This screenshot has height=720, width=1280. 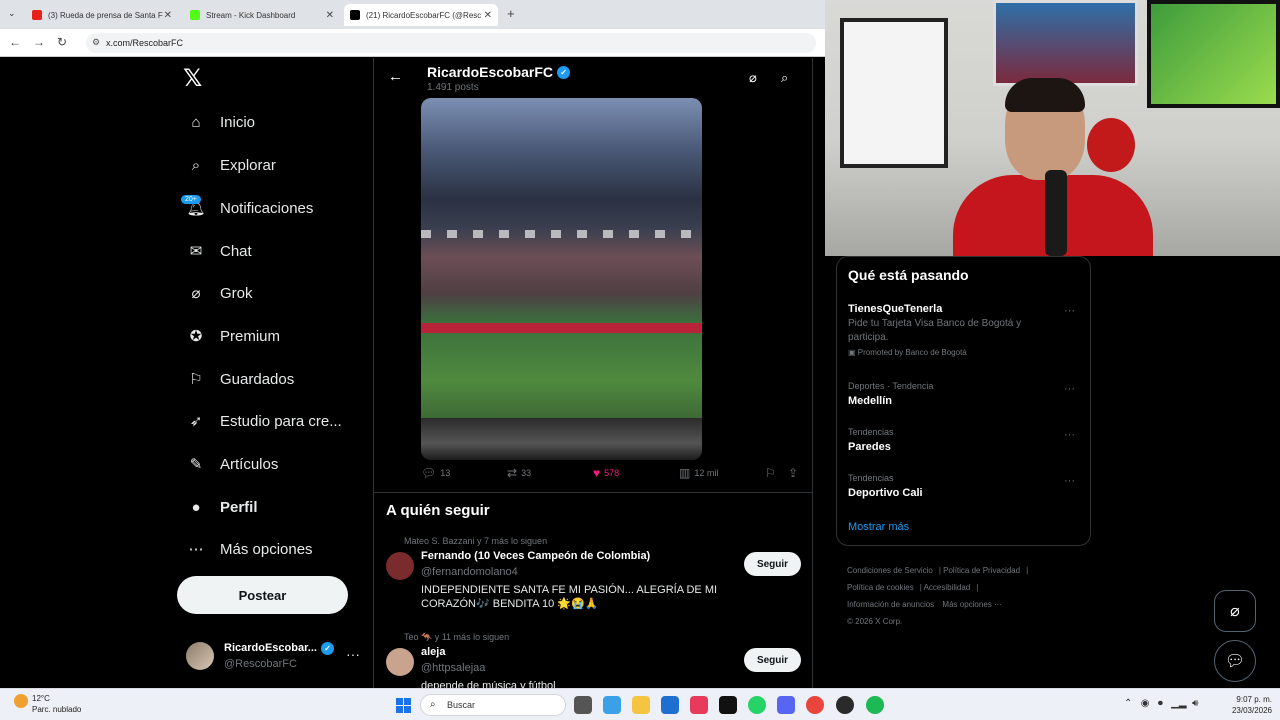 I want to click on suggestion-handle: @httpsalejaa, so click(x=453, y=668).